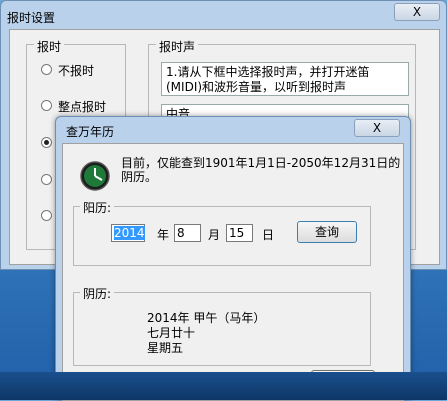 This screenshot has height=401, width=447. I want to click on solar-group-legend: 阳历:, so click(97, 207).